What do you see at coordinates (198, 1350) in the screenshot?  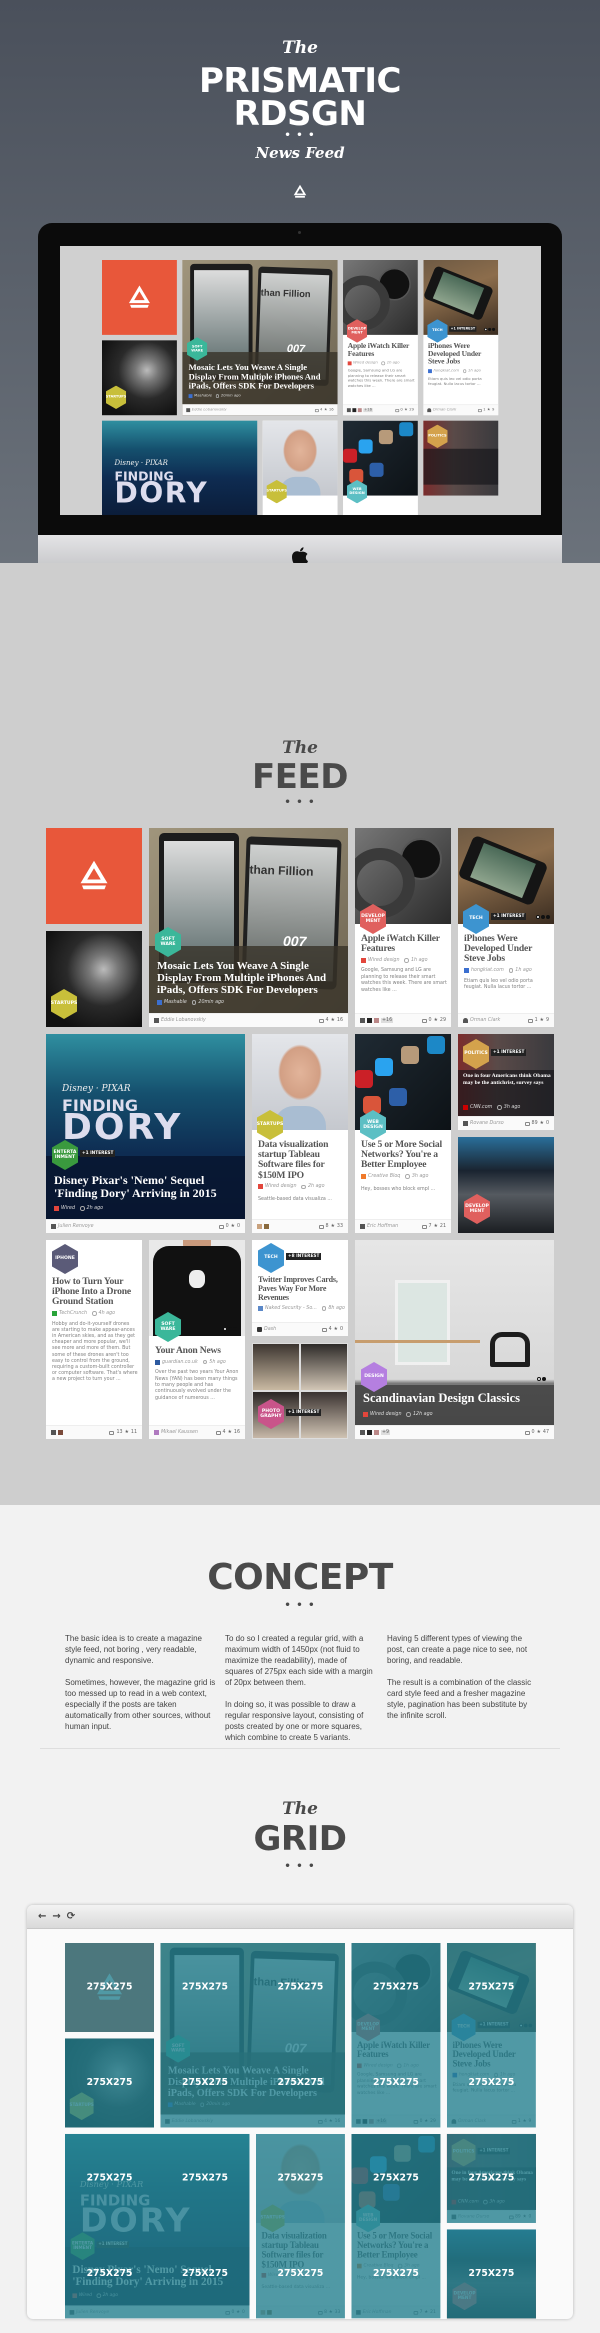 I see `post-title: Your Anon News` at bounding box center [198, 1350].